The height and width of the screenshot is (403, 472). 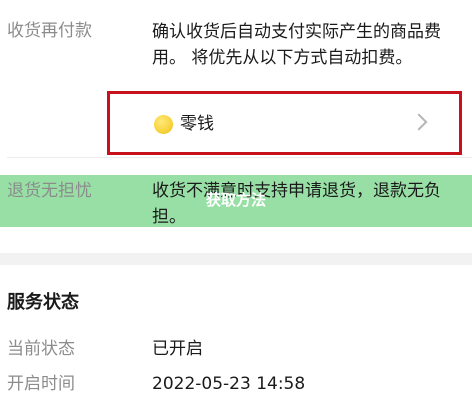 What do you see at coordinates (49, 31) in the screenshot?
I see `pay-after-receipt-label: 收货再付款` at bounding box center [49, 31].